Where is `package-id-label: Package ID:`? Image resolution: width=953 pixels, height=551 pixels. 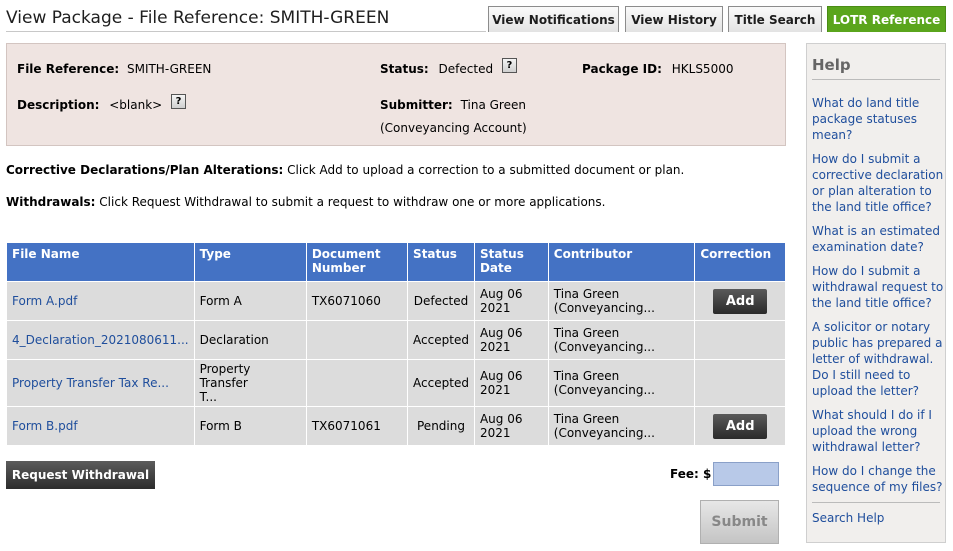 package-id-label: Package ID: is located at coordinates (622, 69).